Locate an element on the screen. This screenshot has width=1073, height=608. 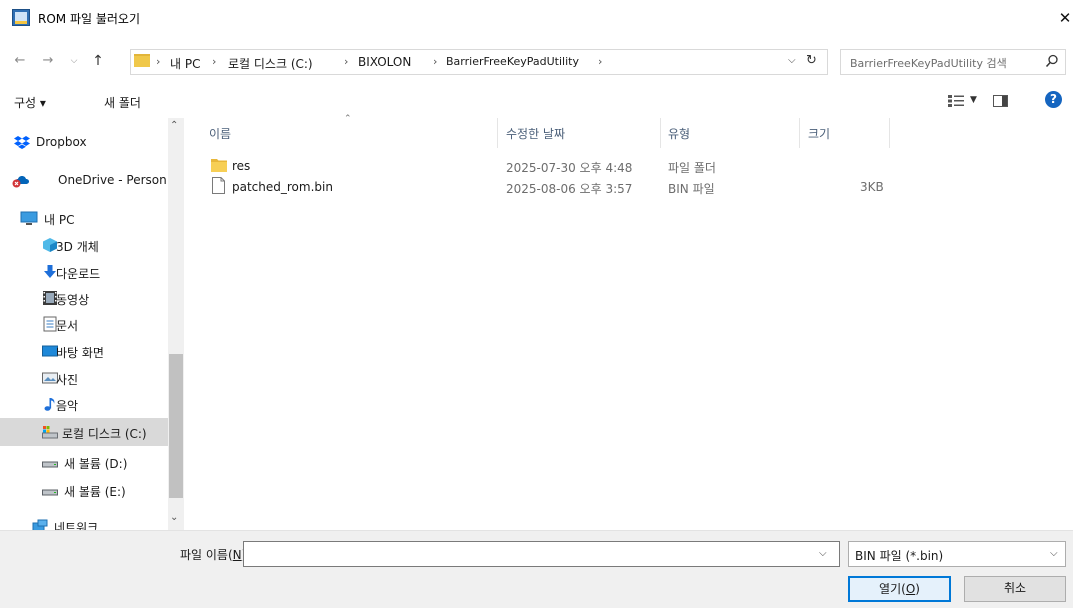
app-icon is located at coordinates (21, 17).